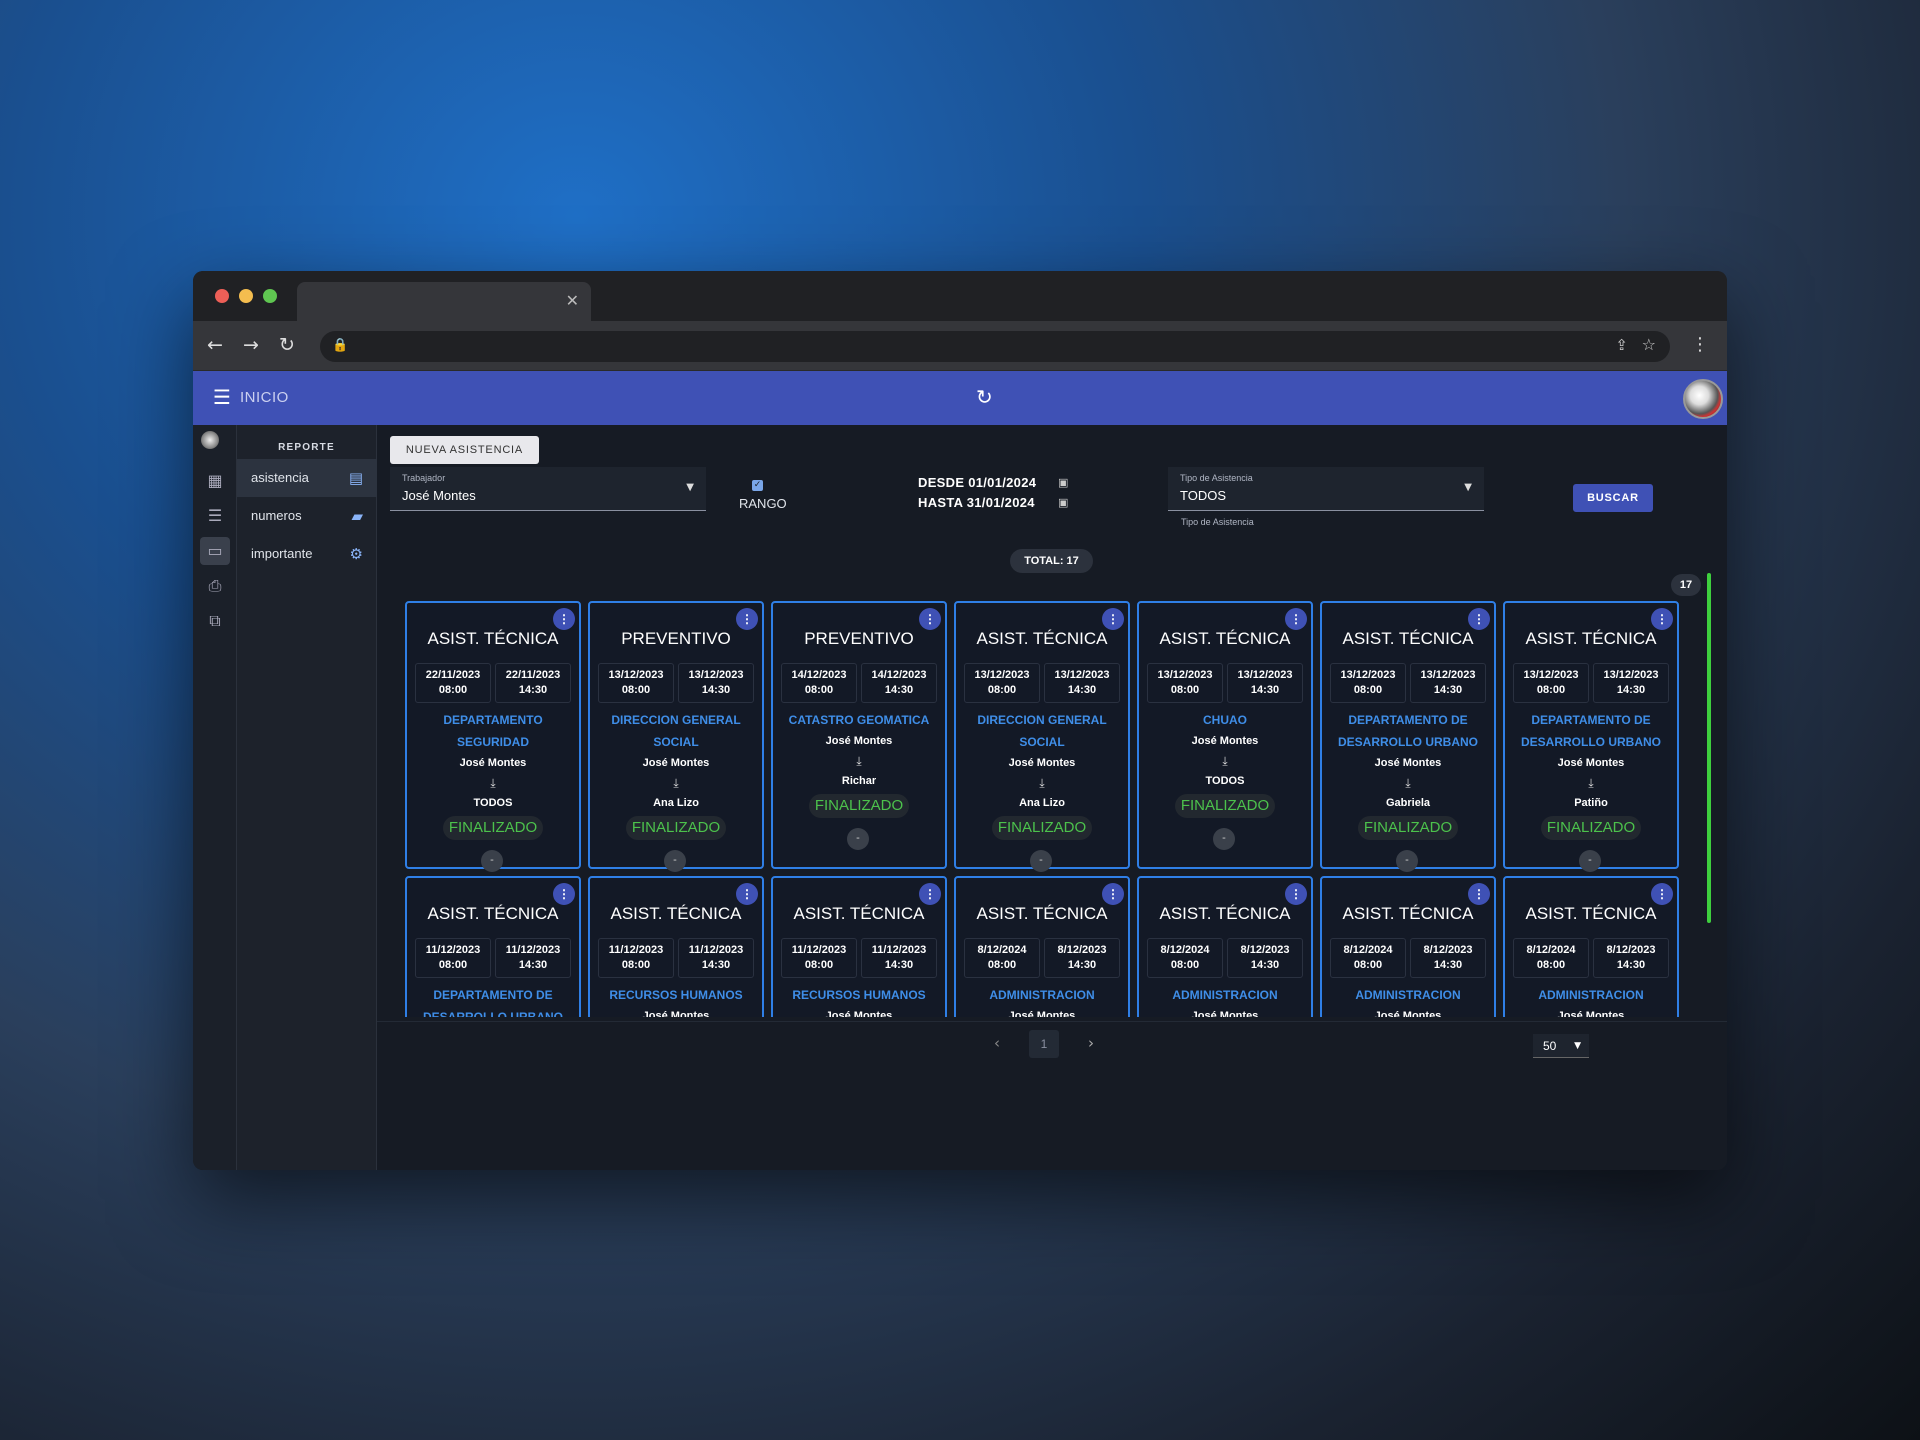 The width and height of the screenshot is (1920, 1440). Describe the element at coordinates (1591, 638) in the screenshot. I see `assistance-type: ASIST. TÉCNICA` at that location.